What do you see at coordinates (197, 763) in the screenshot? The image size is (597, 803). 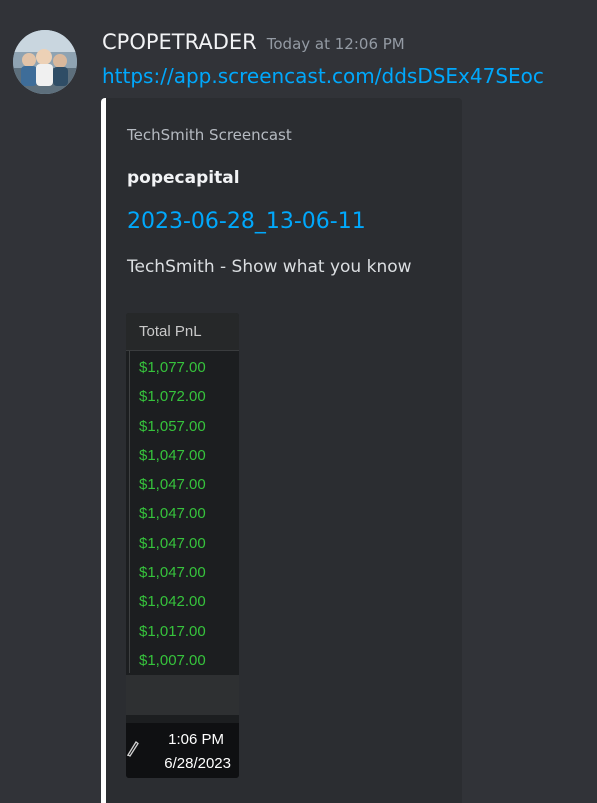 I see `taskbar-clock-date: 6/28/2023` at bounding box center [197, 763].